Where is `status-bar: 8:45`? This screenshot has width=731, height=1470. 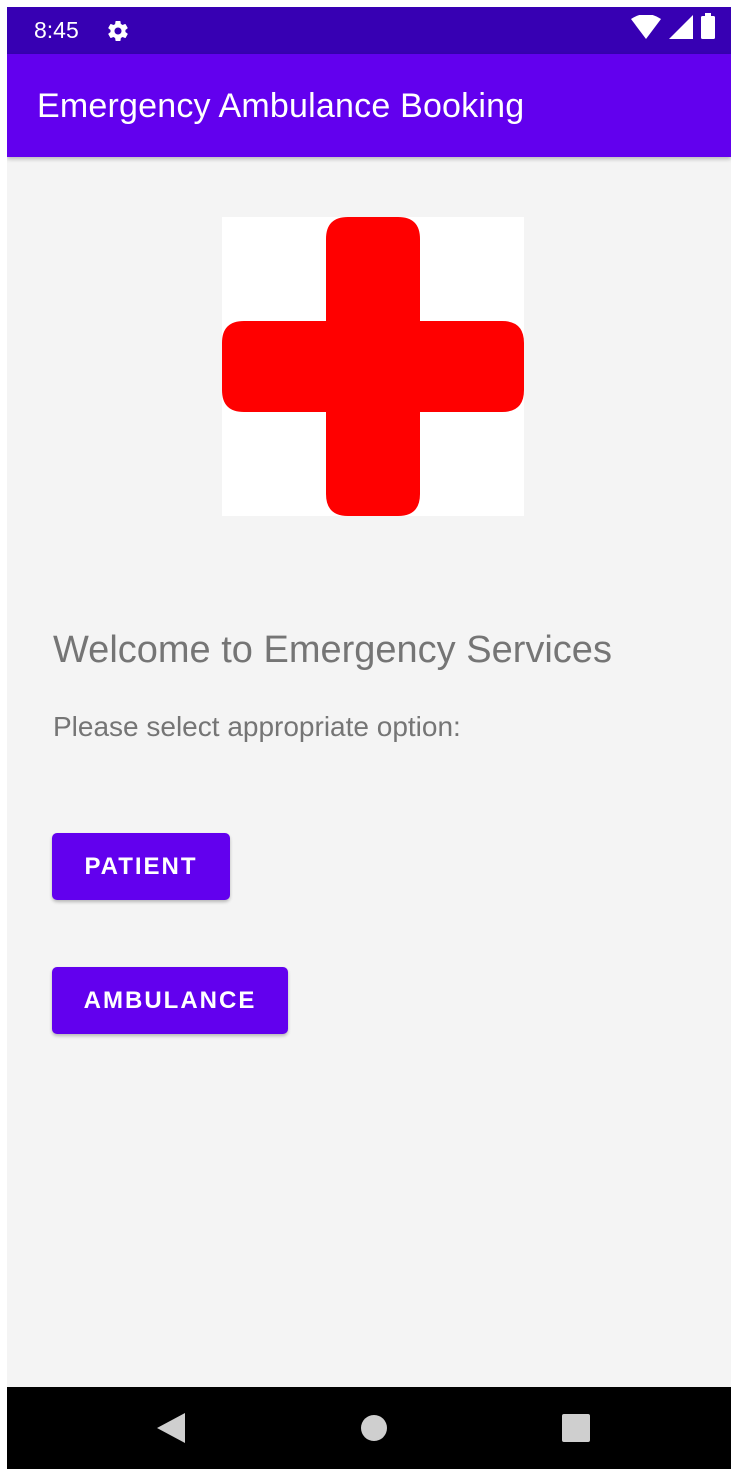
status-bar: 8:45 is located at coordinates (369, 30).